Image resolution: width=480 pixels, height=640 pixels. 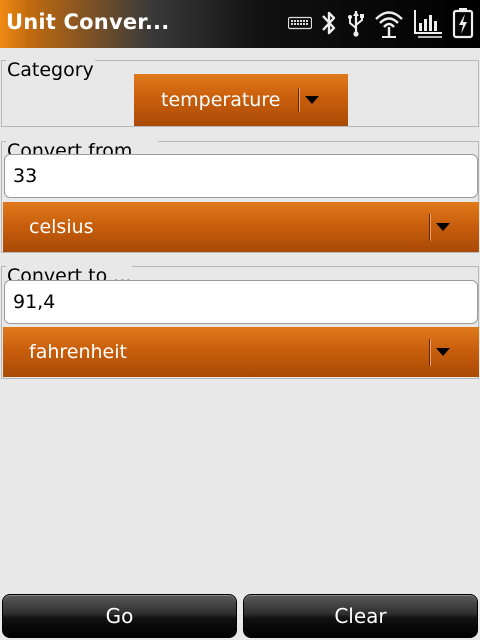 I want to click on status-icons, so click(x=381, y=23).